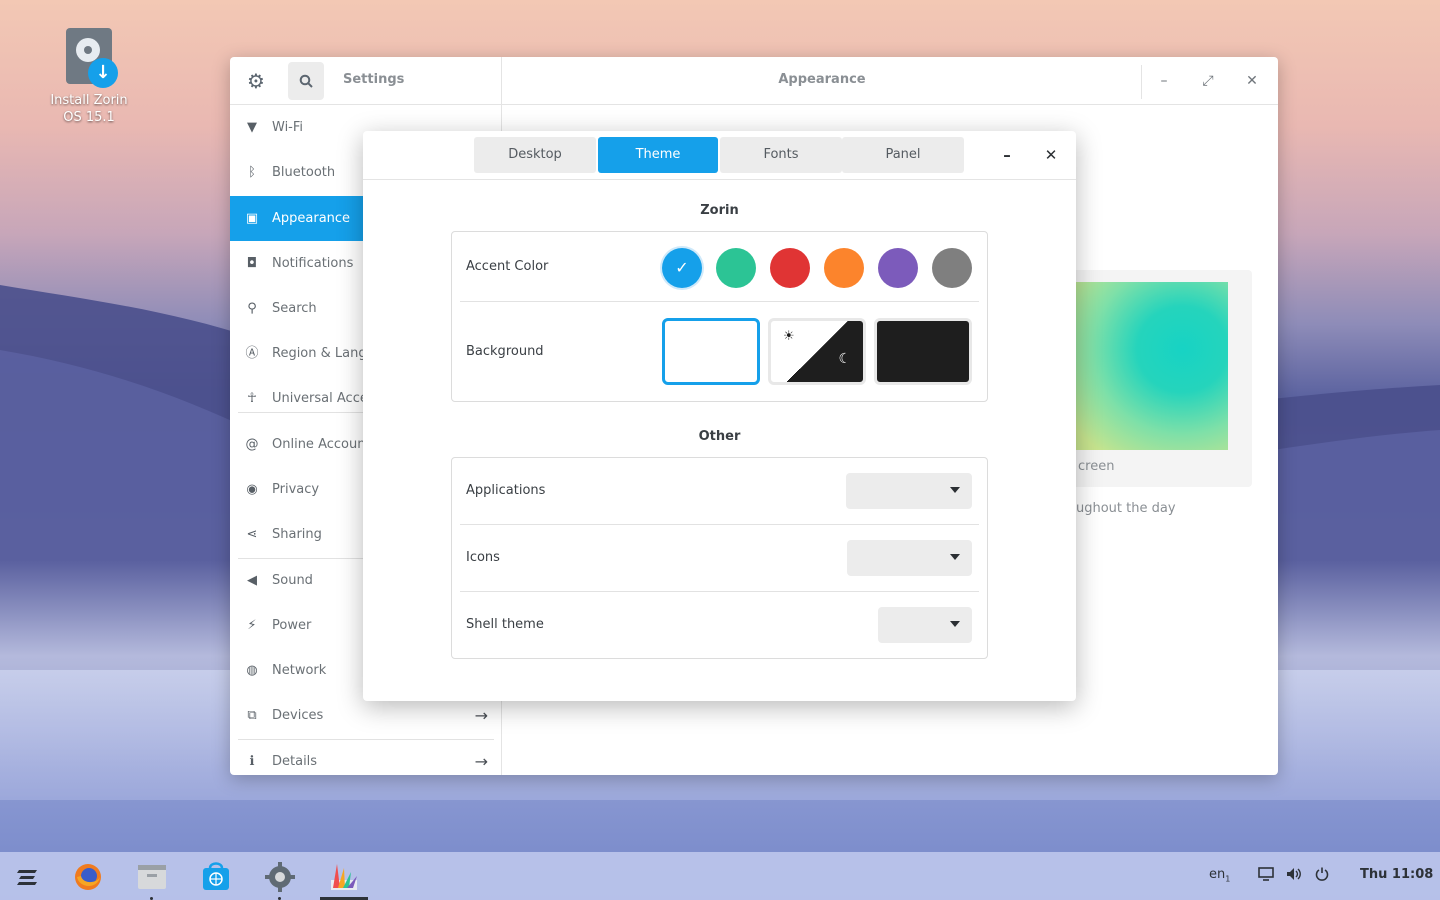  What do you see at coordinates (1096, 466) in the screenshot?
I see `preview-caption: creen` at bounding box center [1096, 466].